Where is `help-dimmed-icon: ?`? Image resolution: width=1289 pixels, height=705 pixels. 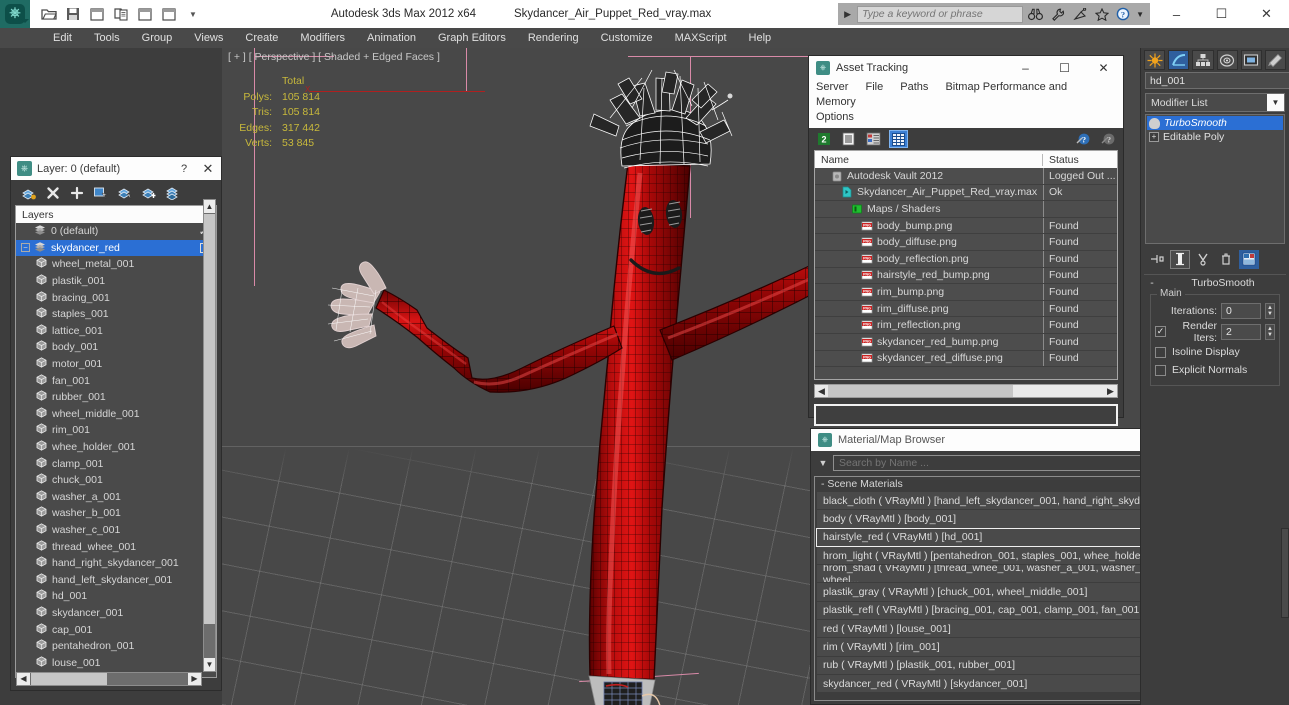 help-dimmed-icon: ? is located at coordinates (1108, 139).